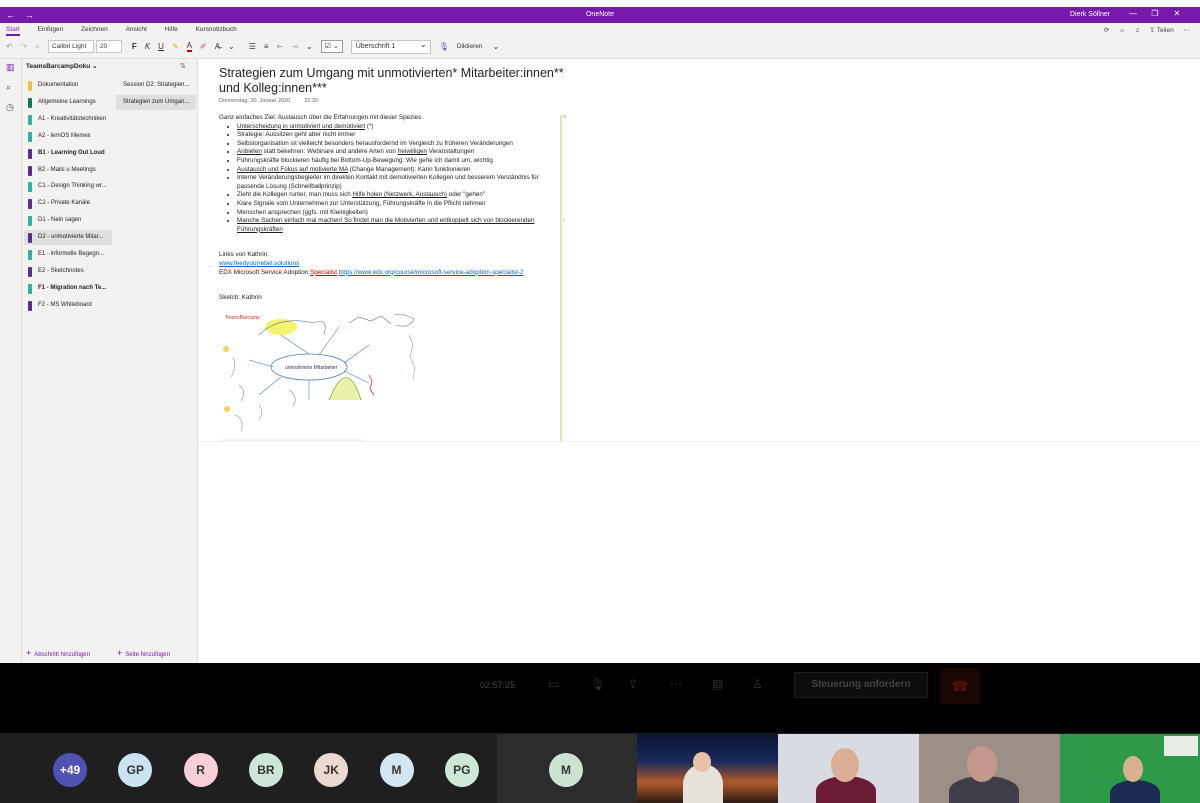  Describe the element at coordinates (68, 102) in the screenshot. I see `section-item: Allgemeine Learnings` at that location.